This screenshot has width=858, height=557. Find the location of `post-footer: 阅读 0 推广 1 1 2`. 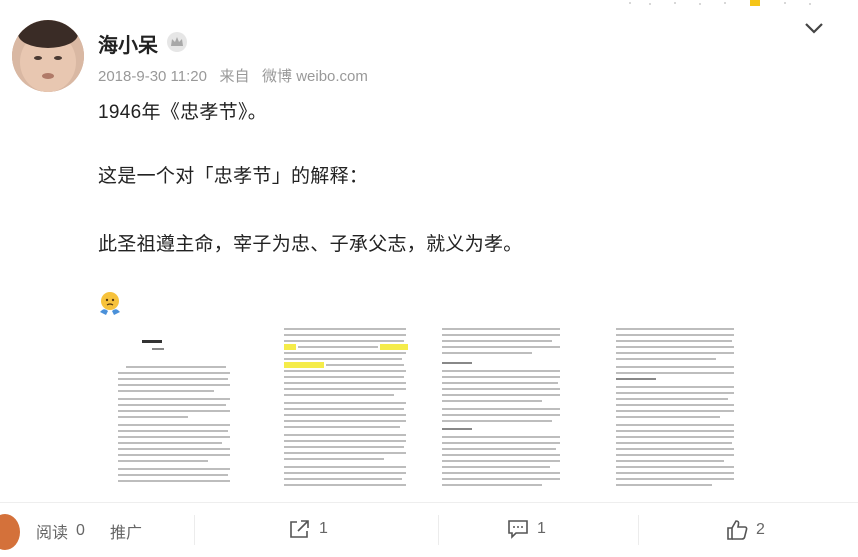

post-footer: 阅读 0 推广 1 1 2 is located at coordinates (429, 530).